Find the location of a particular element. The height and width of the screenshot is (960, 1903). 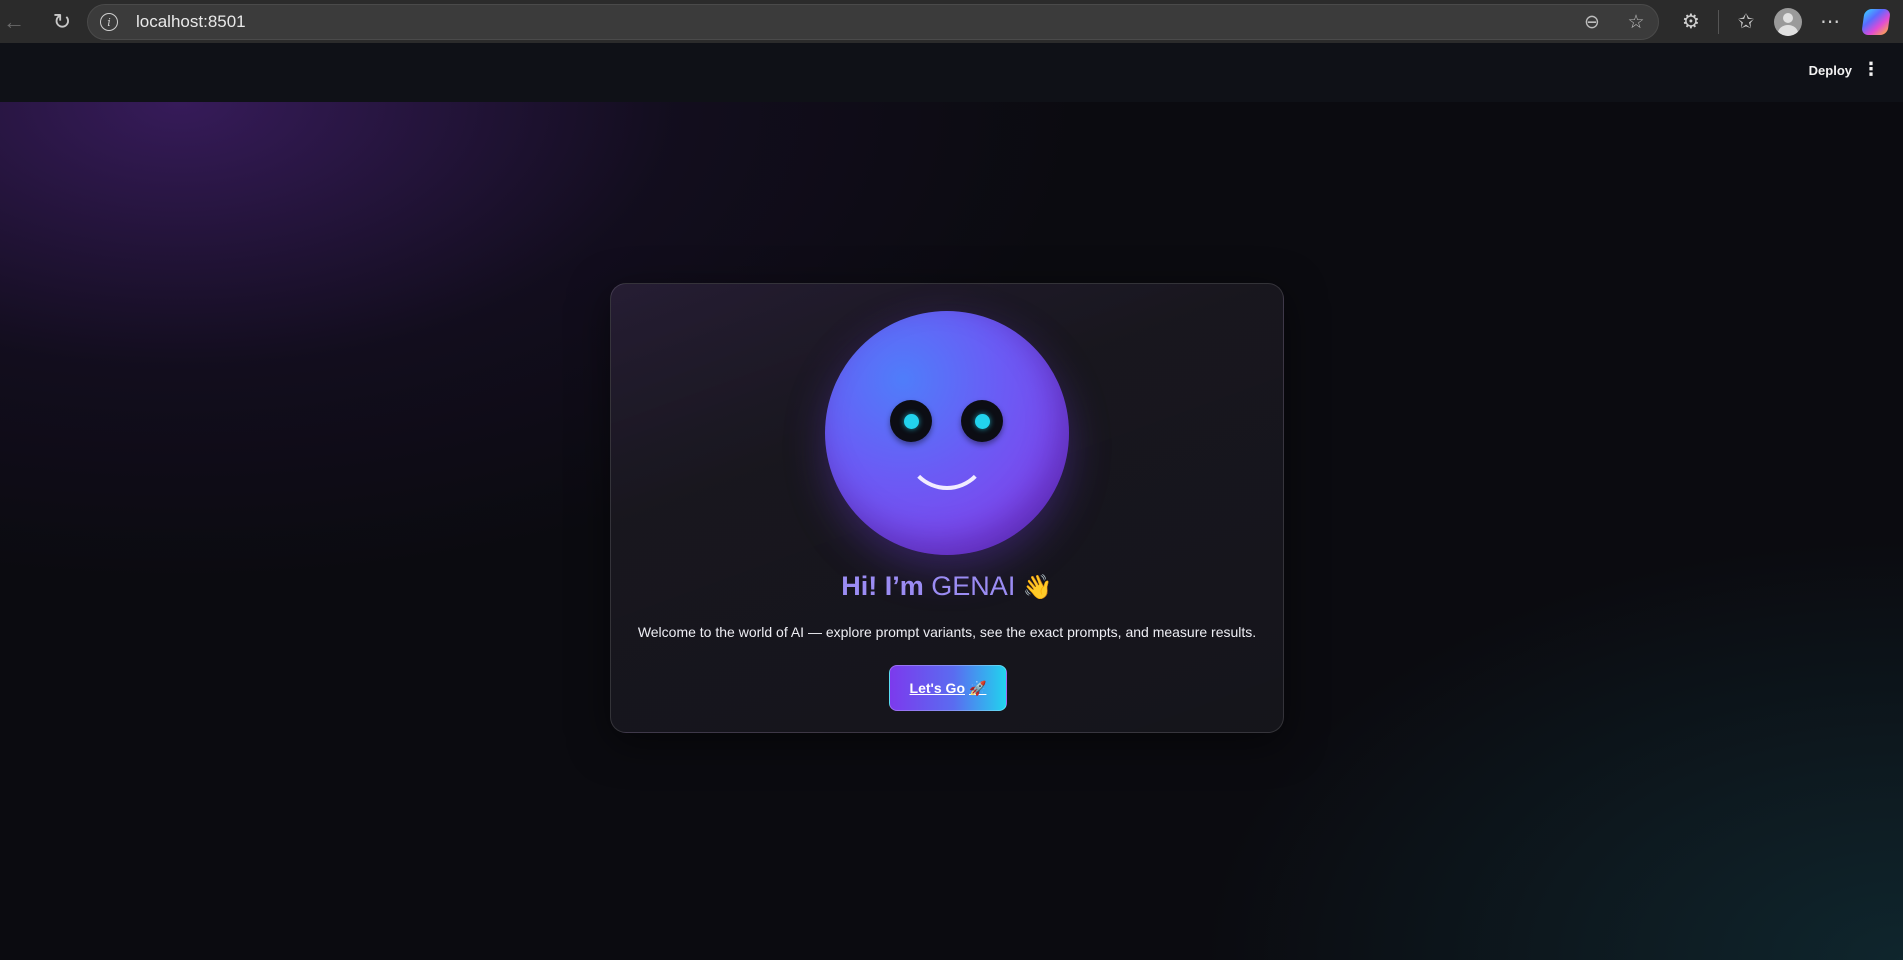

favorites-icon: ✩ is located at coordinates (1746, 21).